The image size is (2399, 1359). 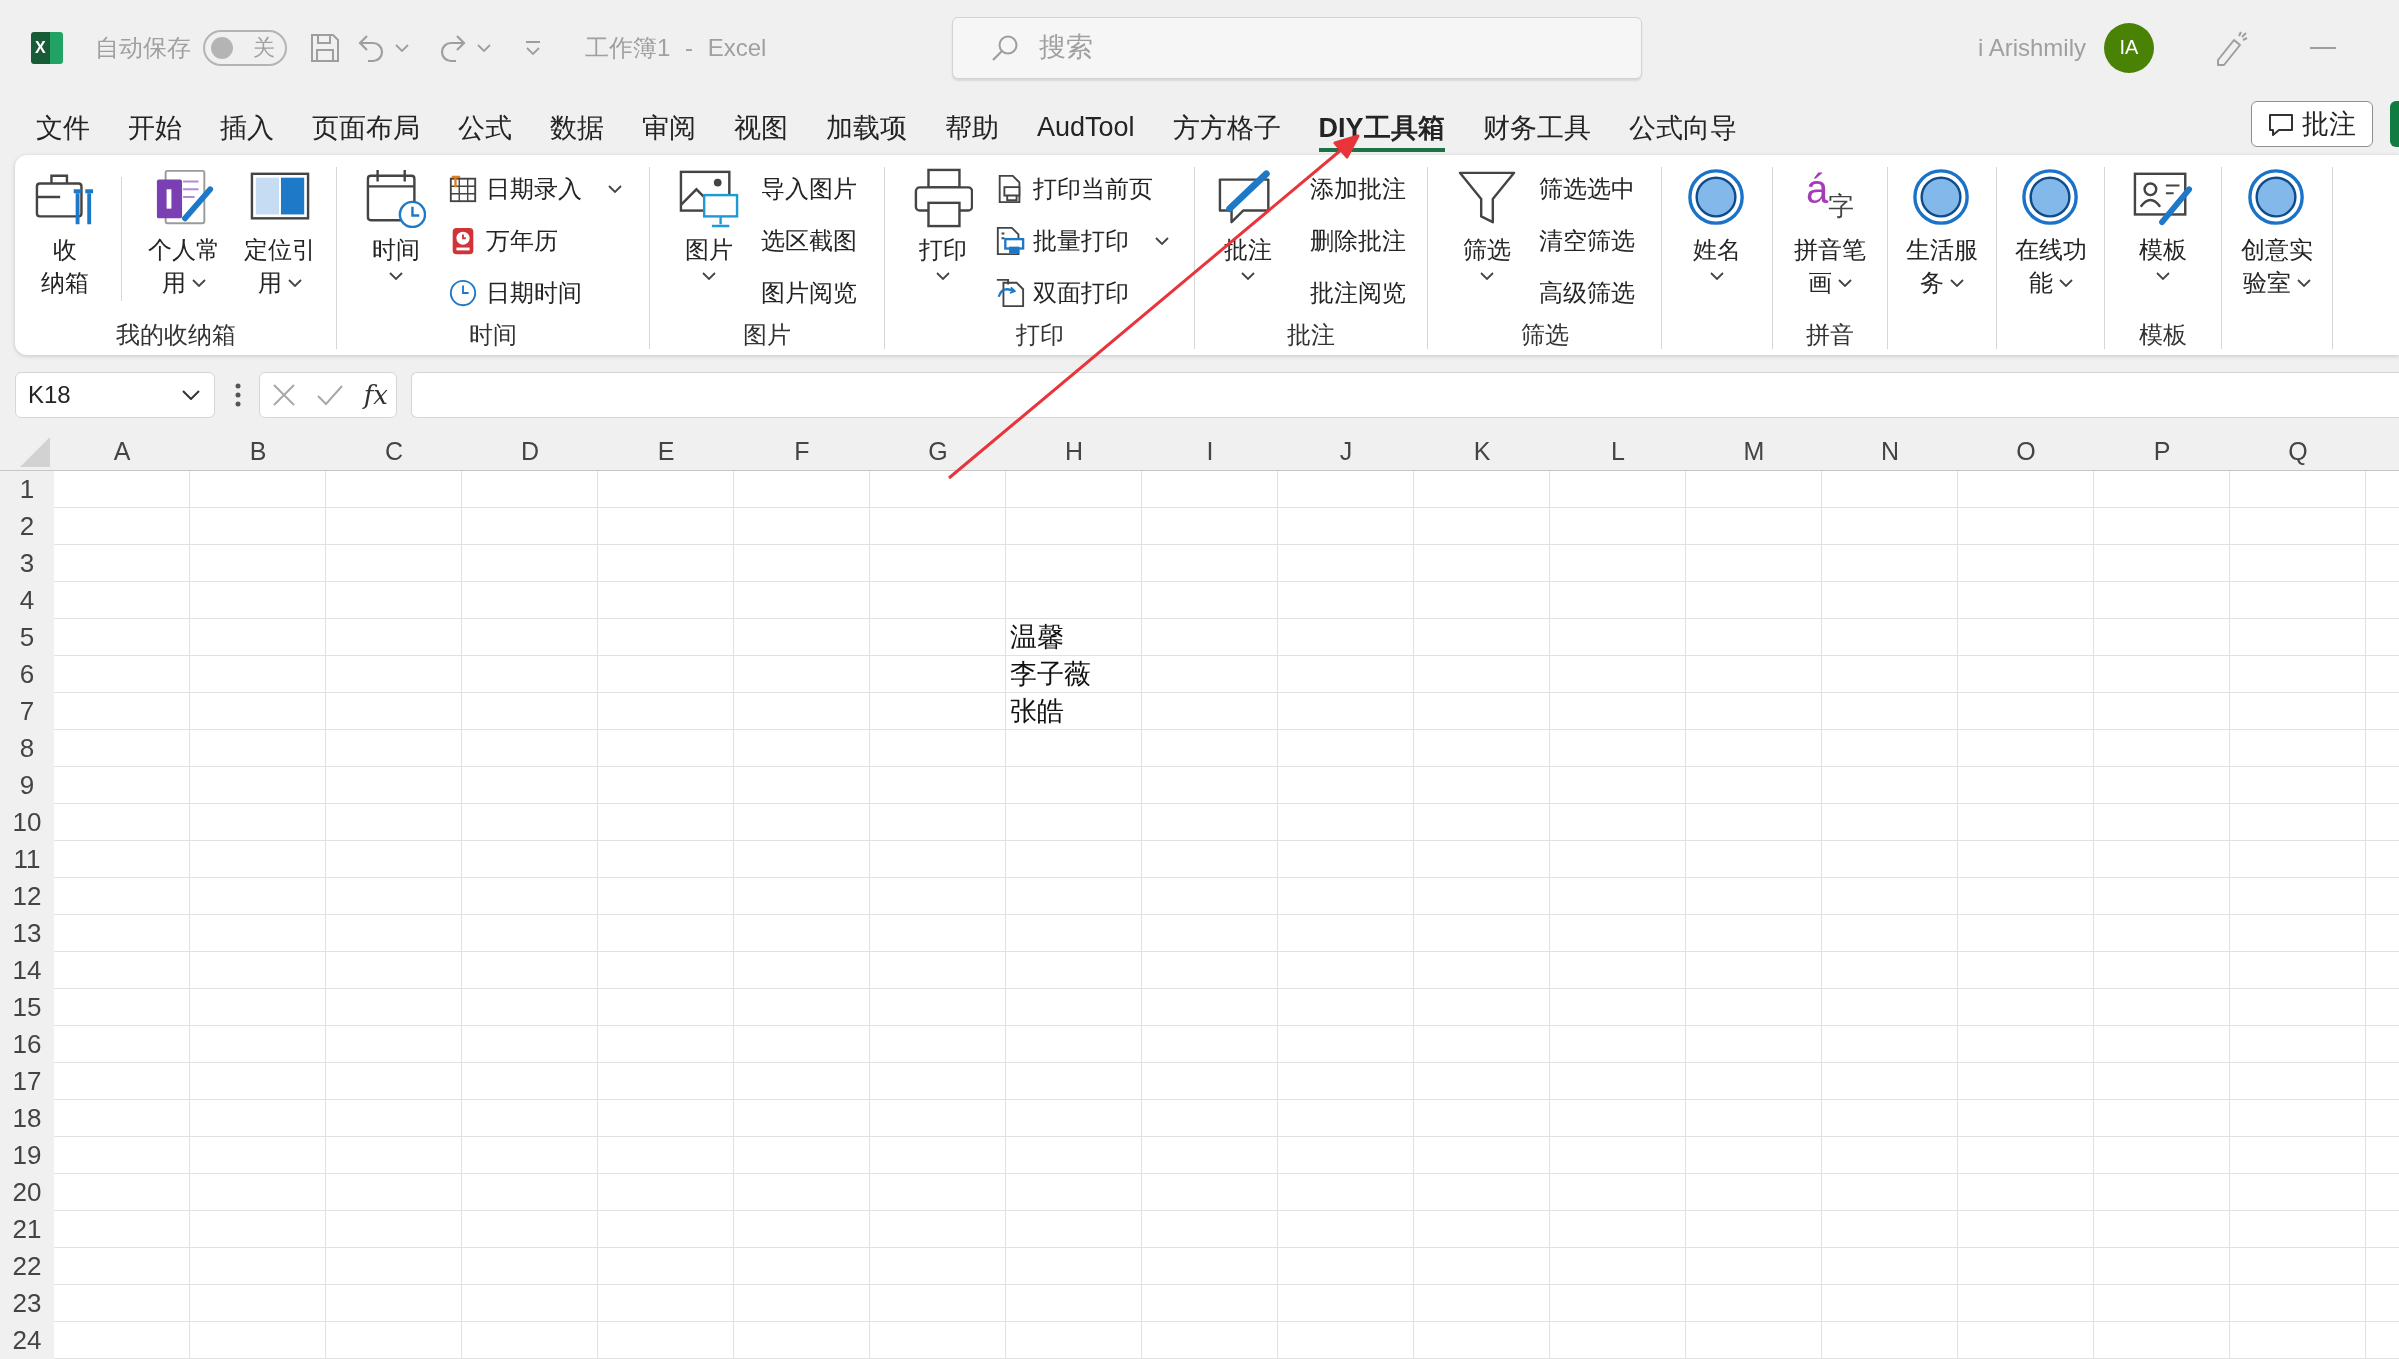 I want to click on ribbon-button: 姓名, so click(x=1717, y=223).